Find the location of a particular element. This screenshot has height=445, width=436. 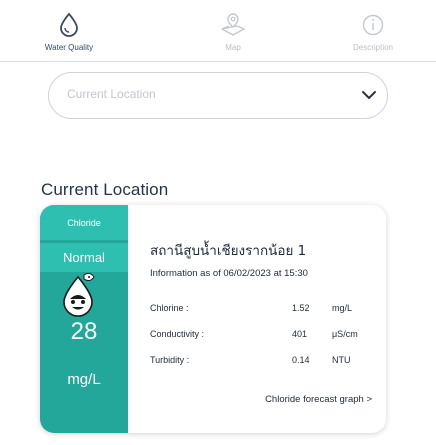

tab-map-label: Map is located at coordinates (233, 47).